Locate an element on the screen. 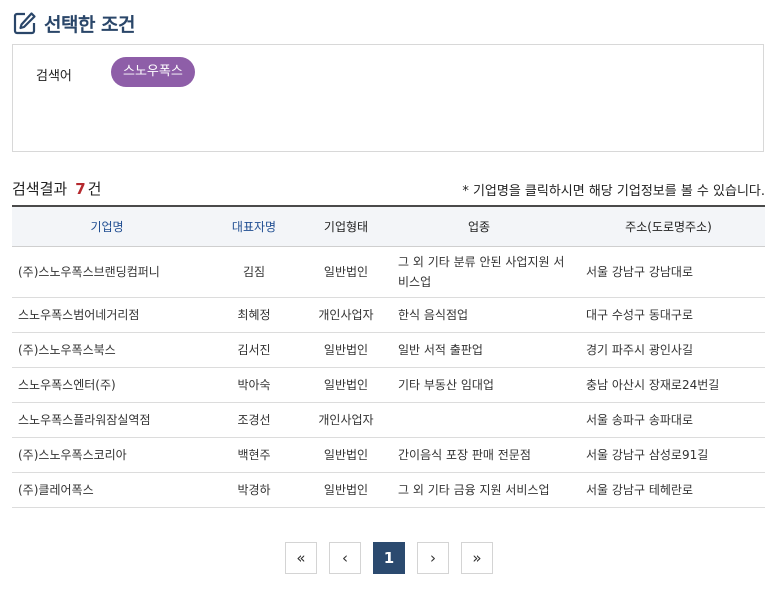 This screenshot has width=773, height=590. address-cell: 경기 파주시 광인사길 is located at coordinates (668, 350).